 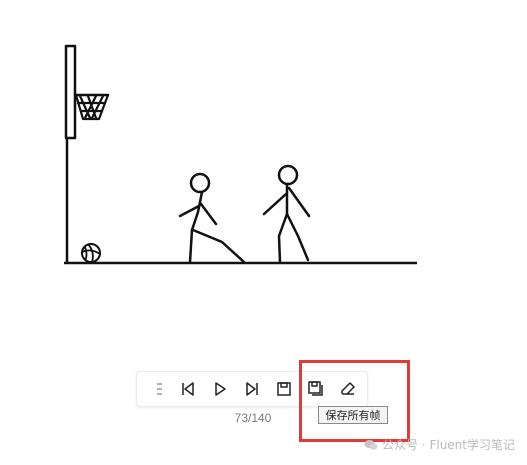 What do you see at coordinates (354, 401) in the screenshot?
I see `highlight-box` at bounding box center [354, 401].